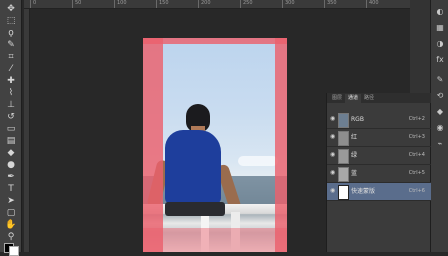  Describe the element at coordinates (357, 119) in the screenshot. I see `channel-name: RGB` at that location.